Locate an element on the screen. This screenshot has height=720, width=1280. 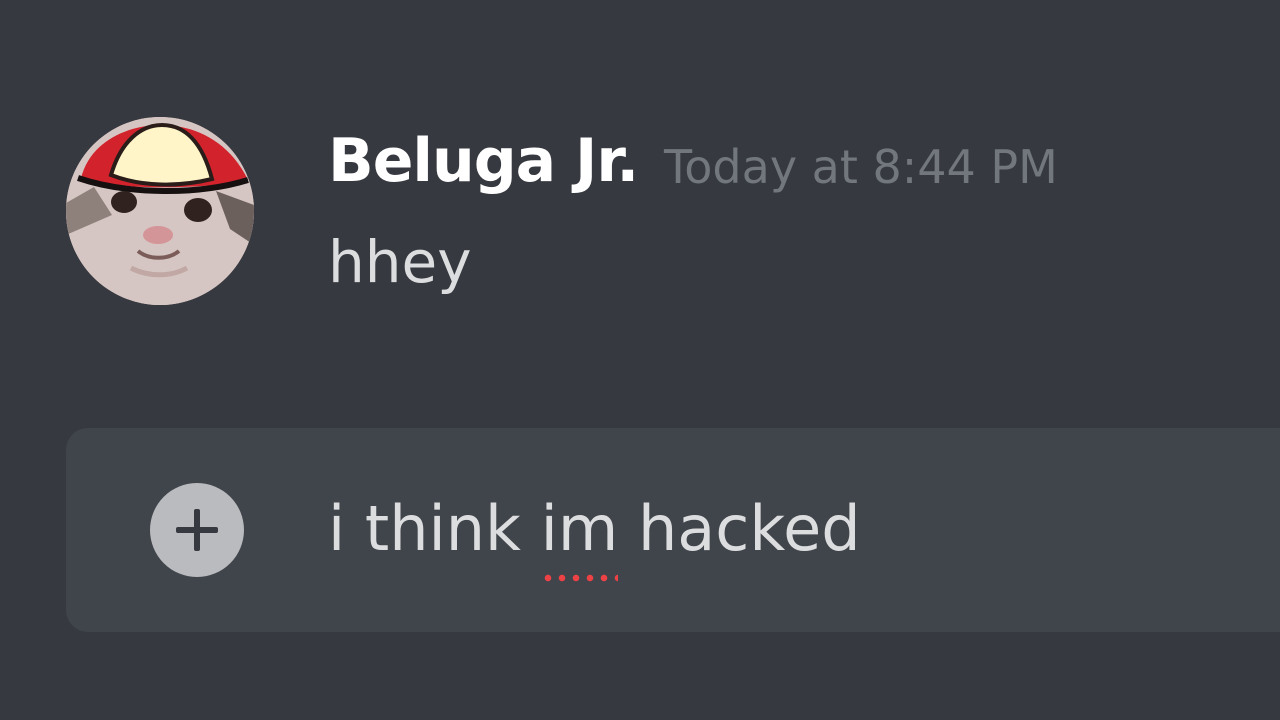
message-text: hhey is located at coordinates (400, 262).